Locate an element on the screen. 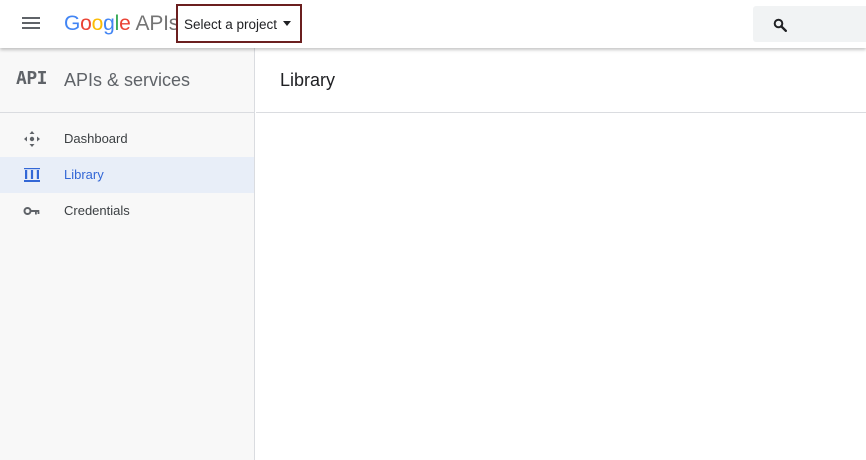 The image size is (866, 460). google-apis-logo: Google APIs is located at coordinates (121, 24).